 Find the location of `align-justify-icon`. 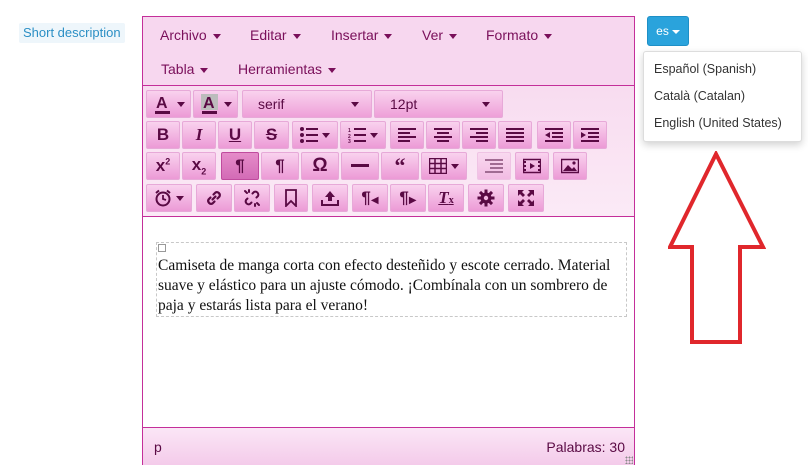

align-justify-icon is located at coordinates (515, 135).